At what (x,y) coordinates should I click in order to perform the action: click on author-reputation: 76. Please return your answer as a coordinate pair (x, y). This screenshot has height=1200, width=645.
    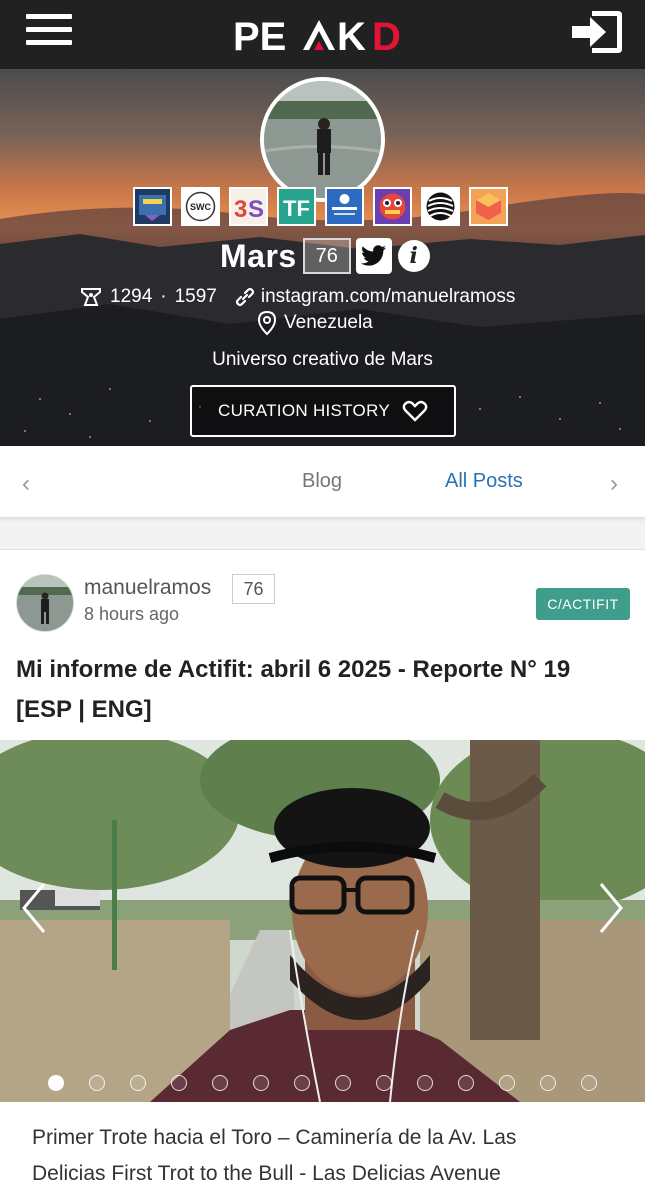
    Looking at the image, I should click on (253, 589).